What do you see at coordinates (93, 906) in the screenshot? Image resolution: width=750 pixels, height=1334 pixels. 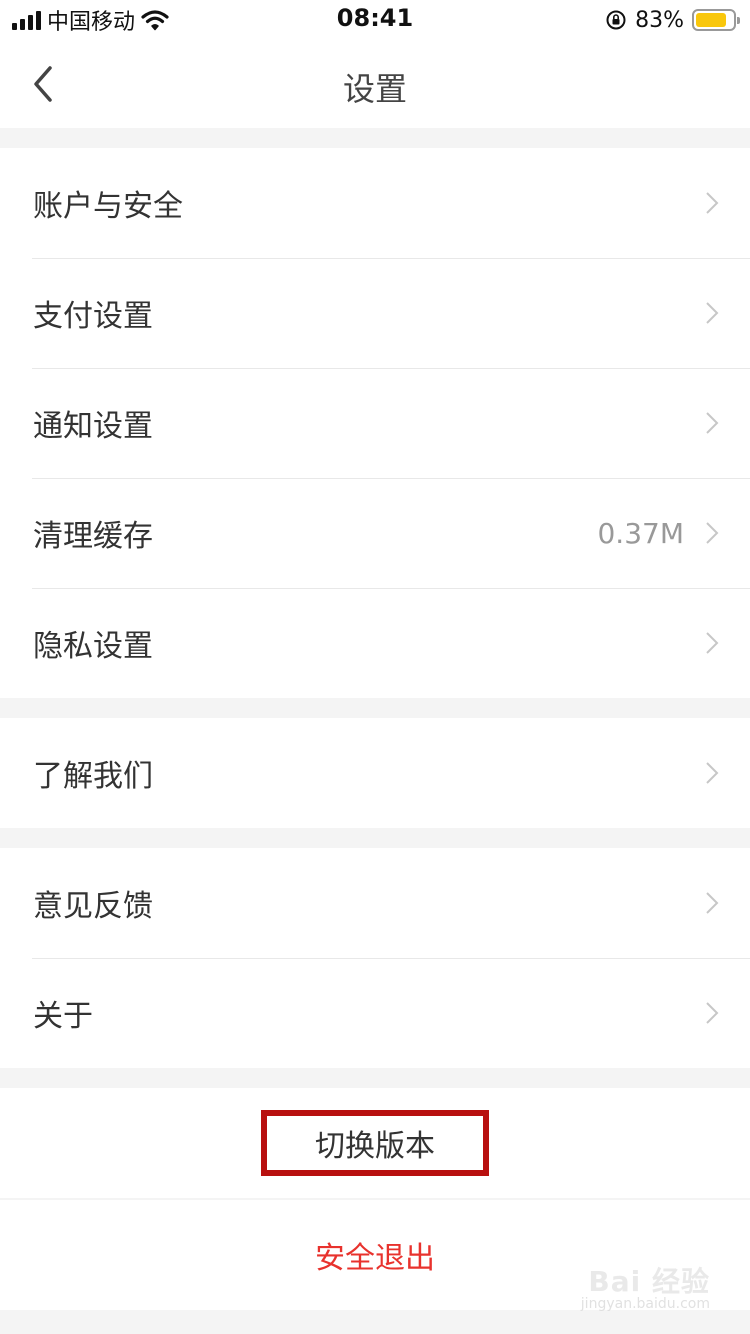 I see `row-label: 意见反馈` at bounding box center [93, 906].